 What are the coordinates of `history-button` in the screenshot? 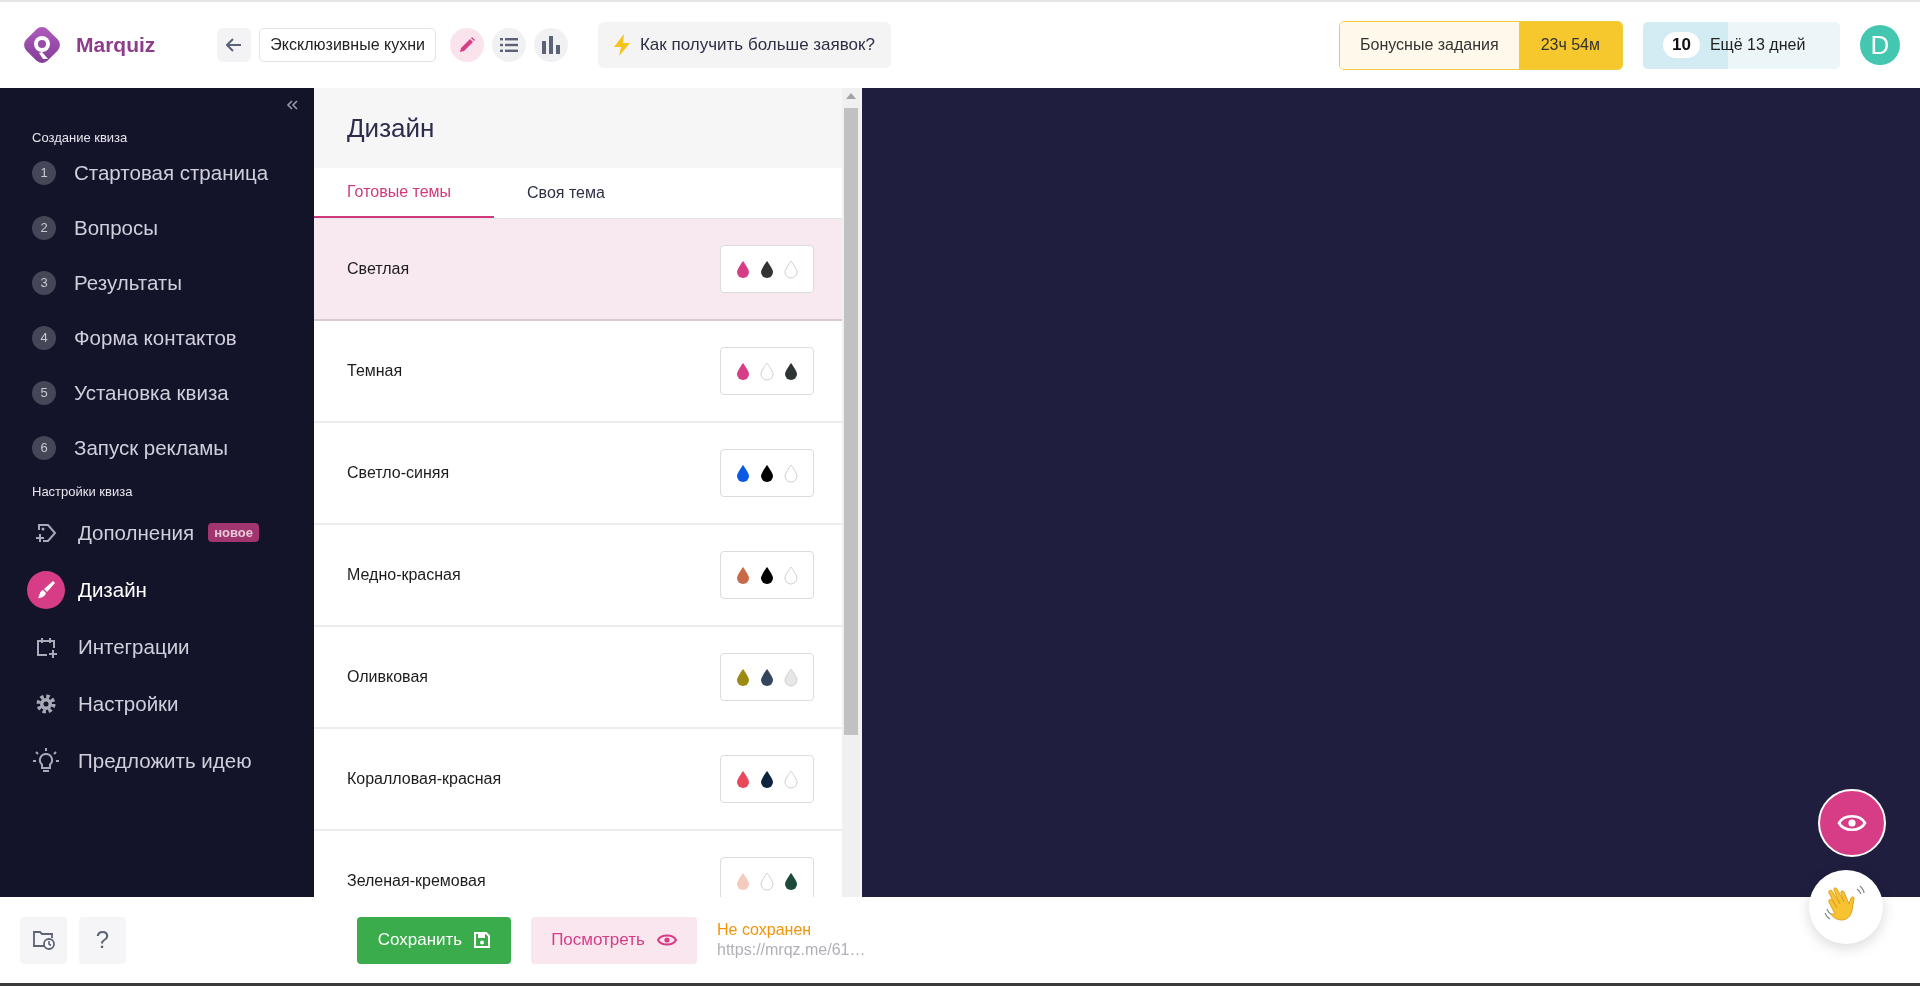 It's located at (43, 940).